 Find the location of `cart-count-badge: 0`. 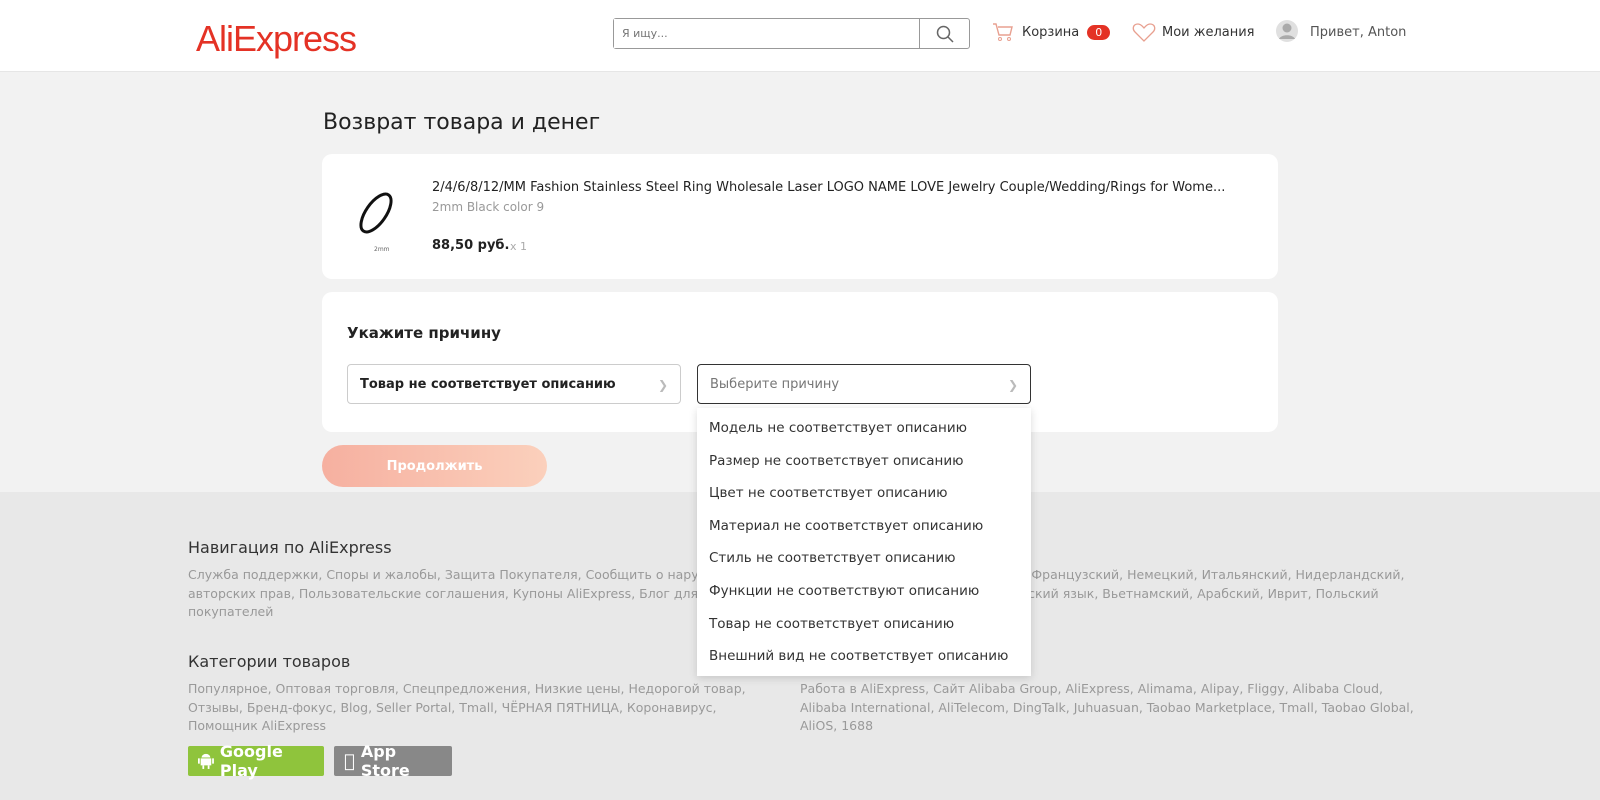

cart-count-badge: 0 is located at coordinates (1099, 32).